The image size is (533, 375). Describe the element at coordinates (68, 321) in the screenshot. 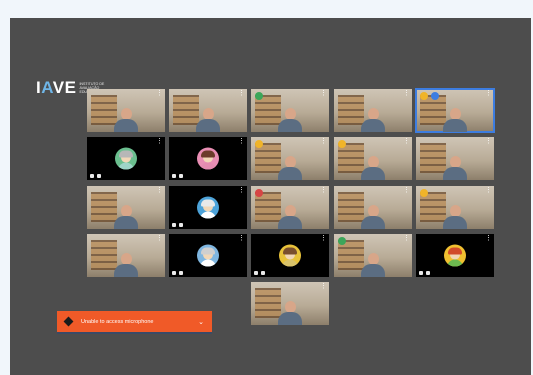

I see `warning-icon` at that location.